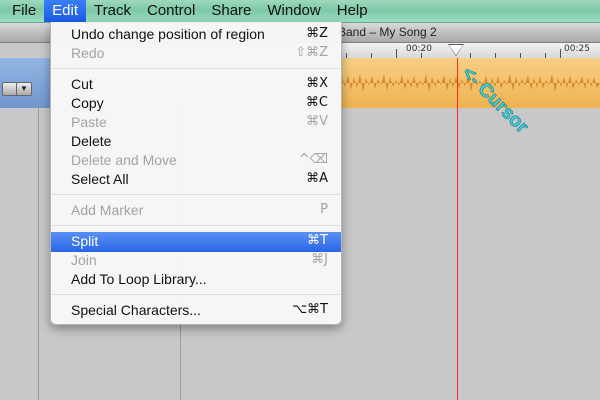 The image size is (600, 400). What do you see at coordinates (310, 309) in the screenshot?
I see `menu-item-shortcut: ⌥⌘T` at bounding box center [310, 309].